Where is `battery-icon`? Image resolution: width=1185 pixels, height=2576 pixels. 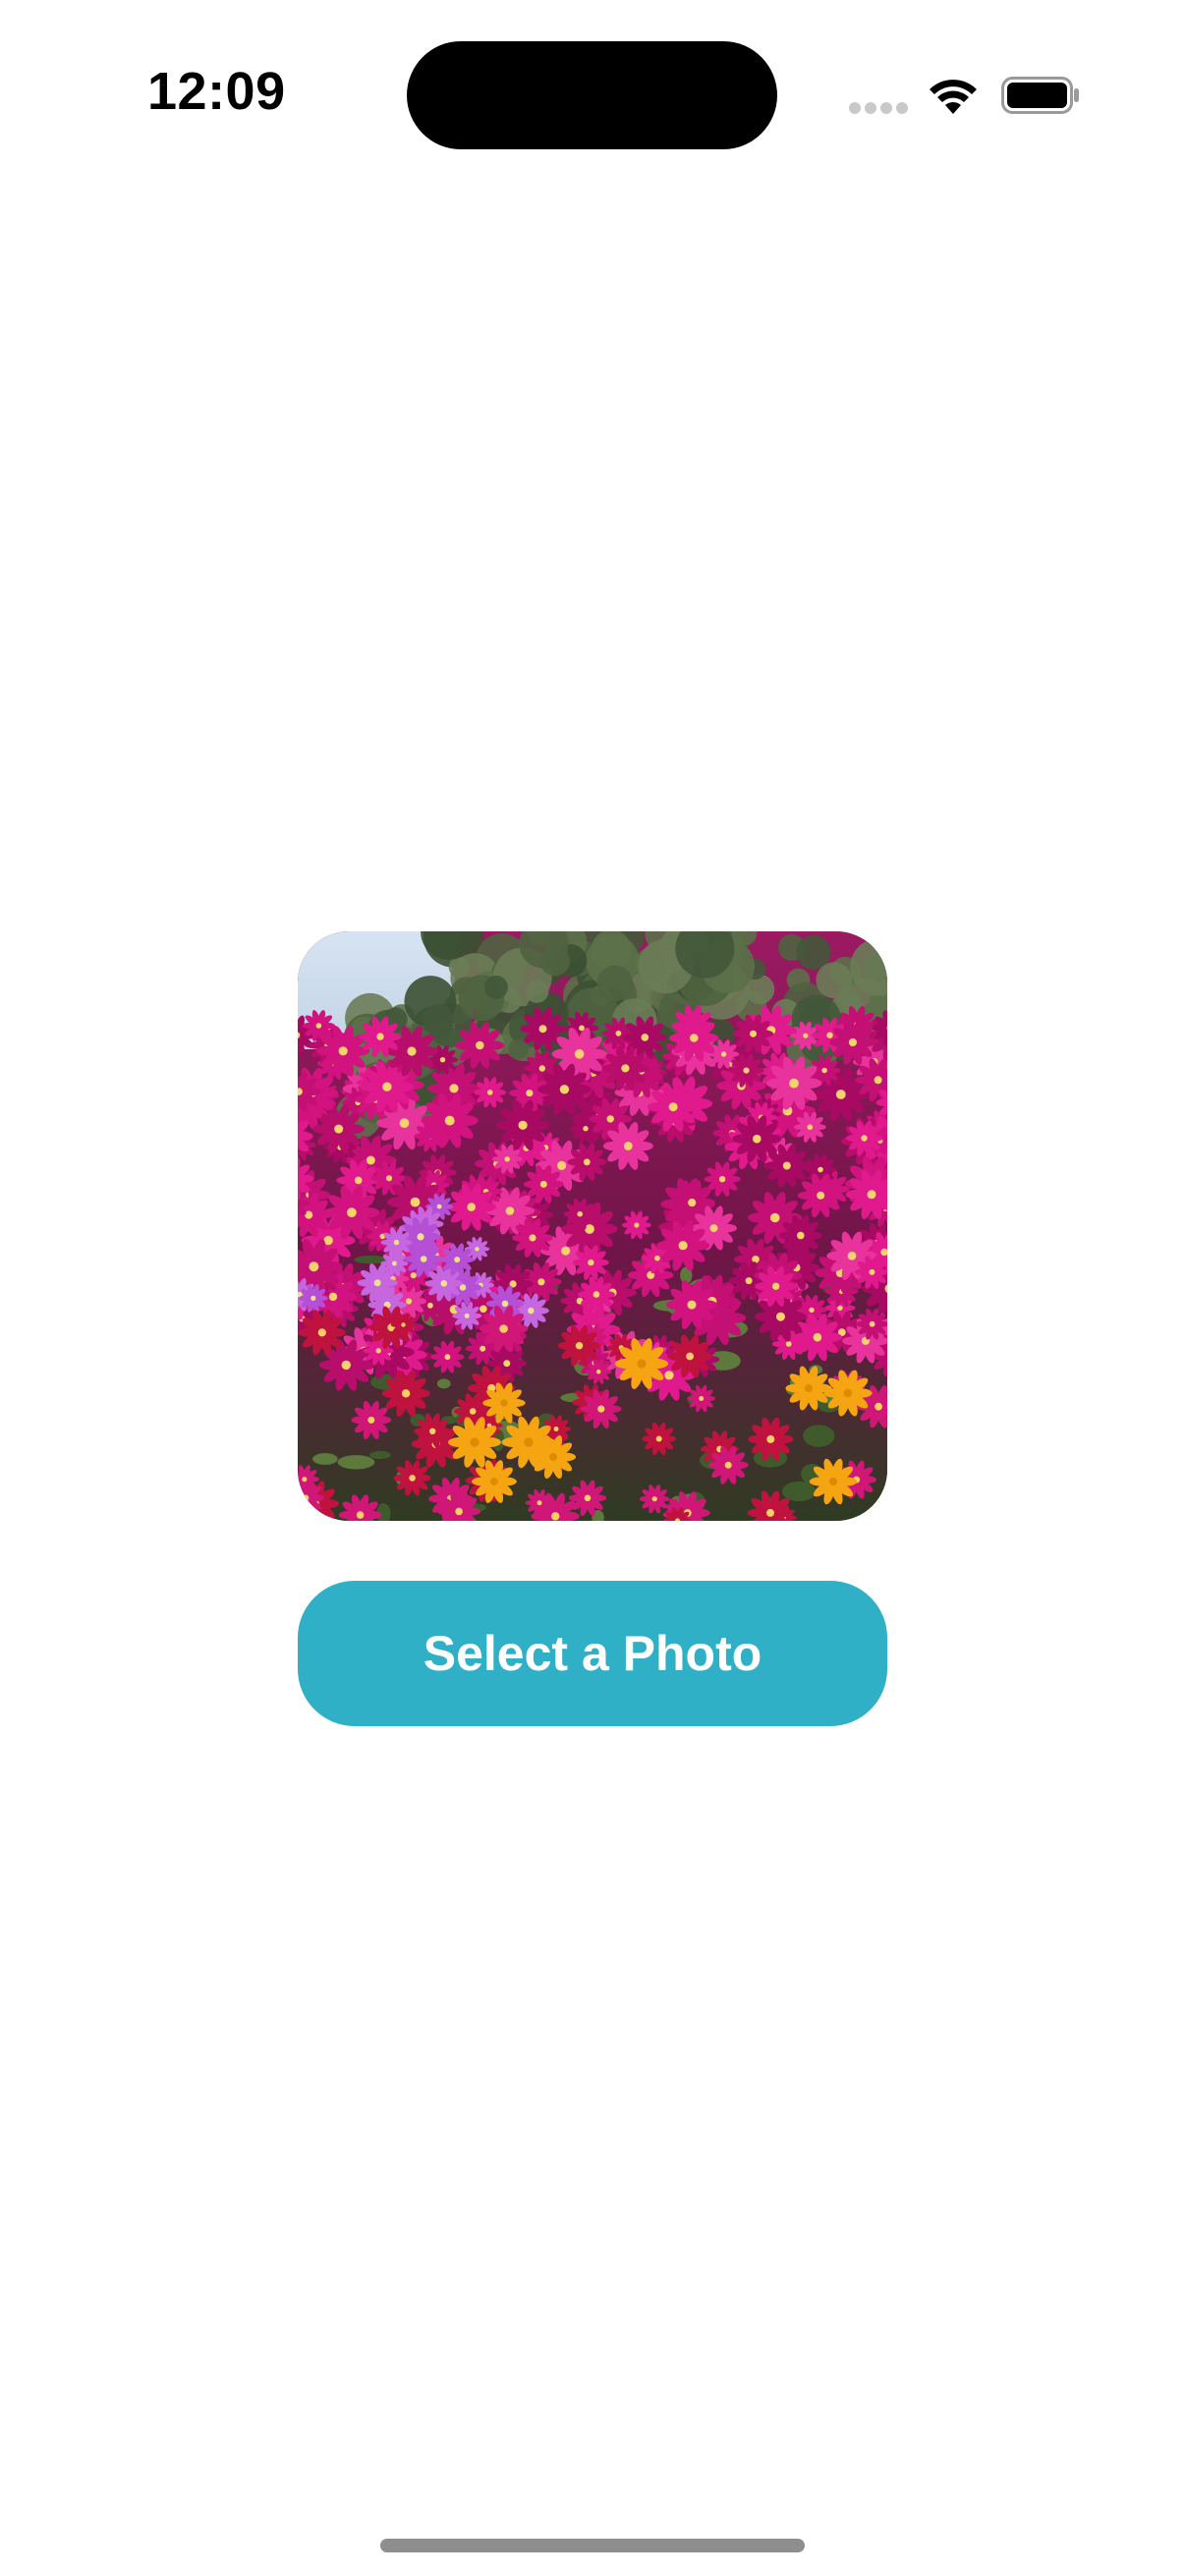 battery-icon is located at coordinates (1040, 95).